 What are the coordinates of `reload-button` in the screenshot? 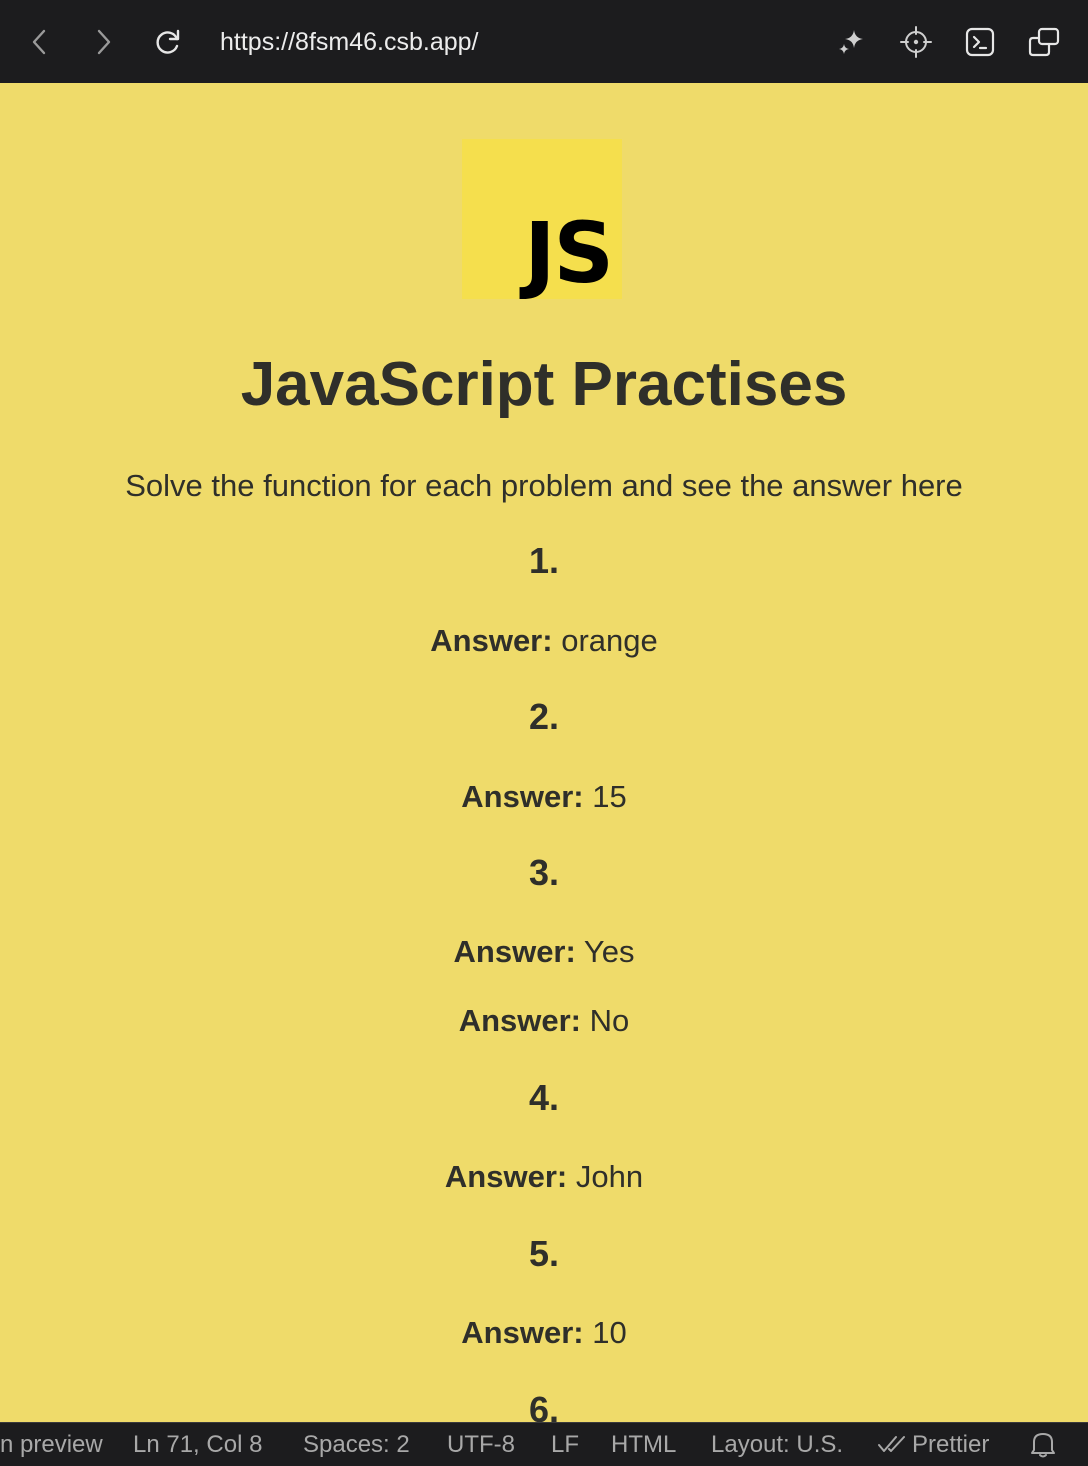 It's located at (168, 42).